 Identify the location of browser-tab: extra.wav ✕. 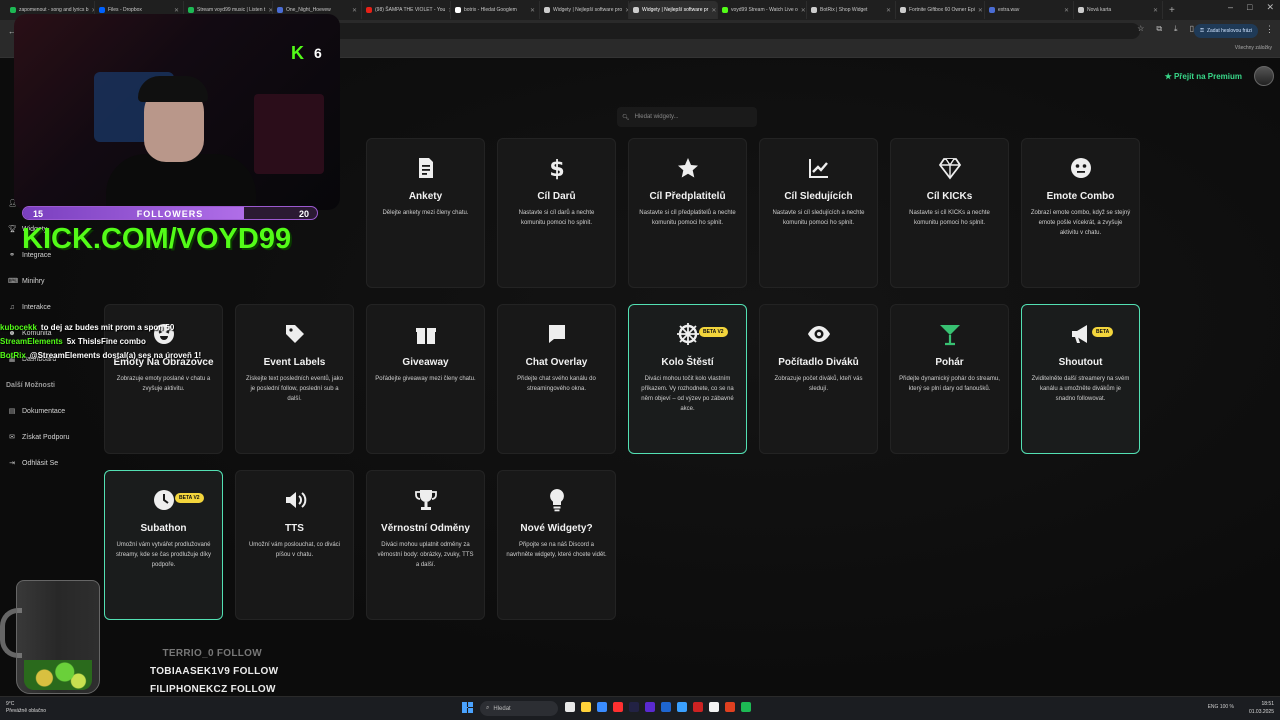
(1029, 10).